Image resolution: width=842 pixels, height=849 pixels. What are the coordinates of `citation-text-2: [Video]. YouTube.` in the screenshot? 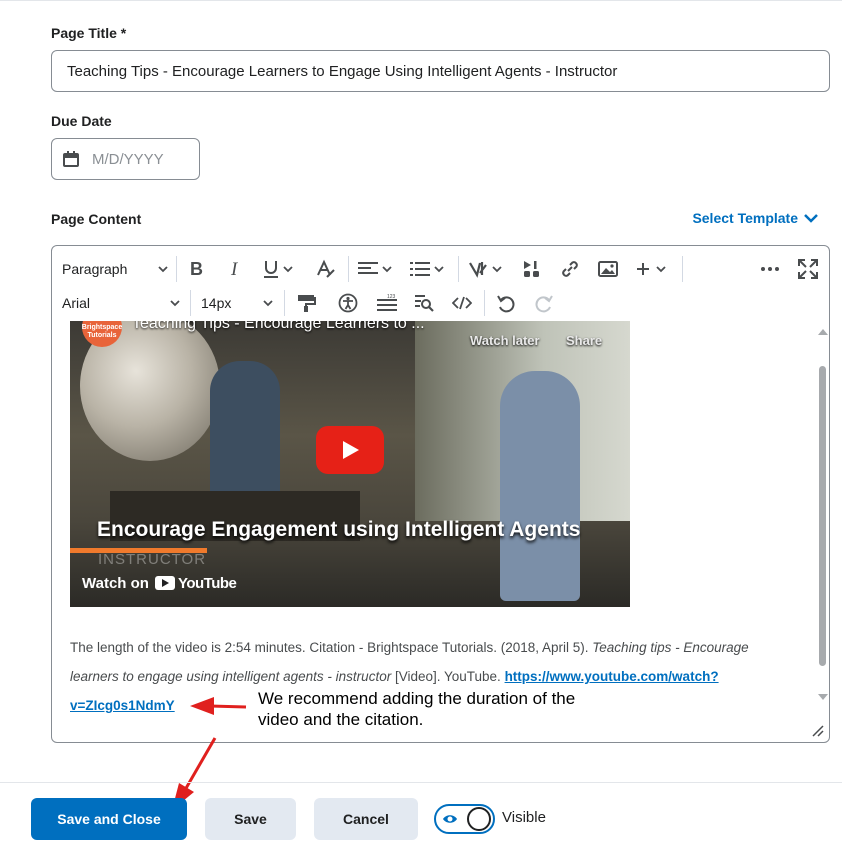 It's located at (448, 676).